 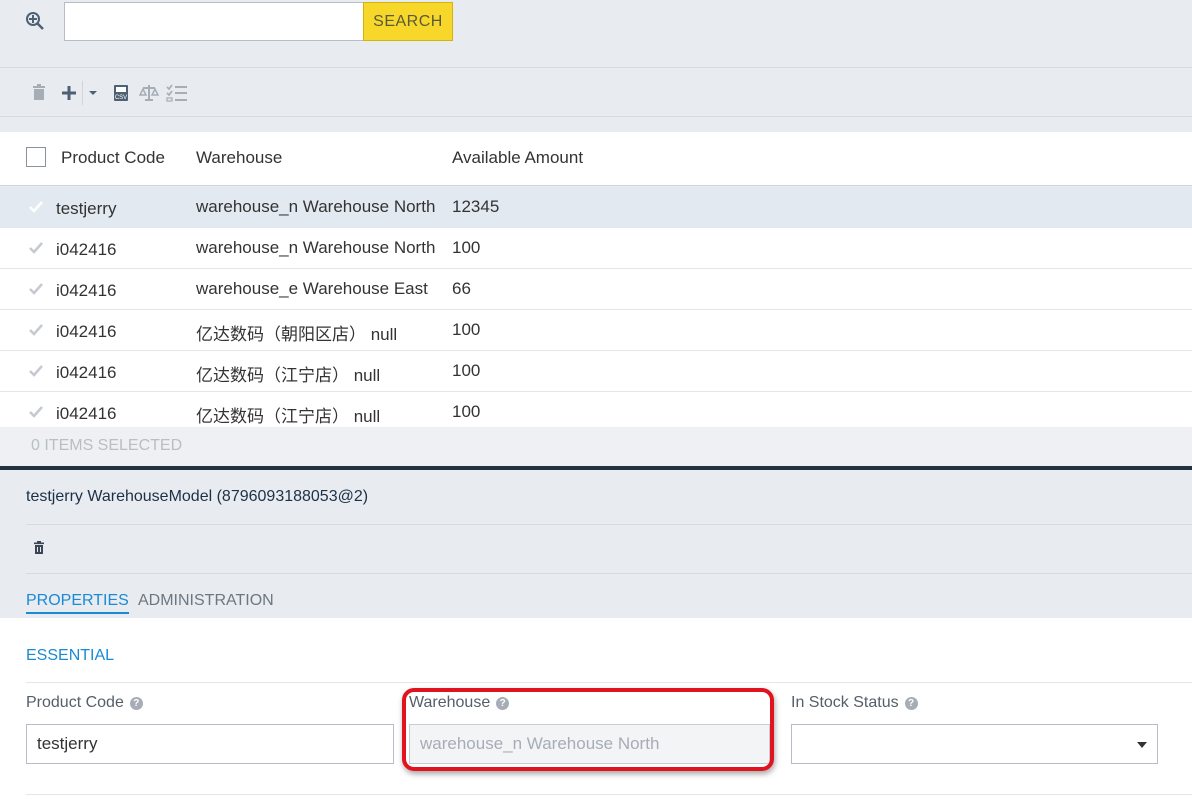 I want to click on select-all-checkbox, so click(x=36, y=157).